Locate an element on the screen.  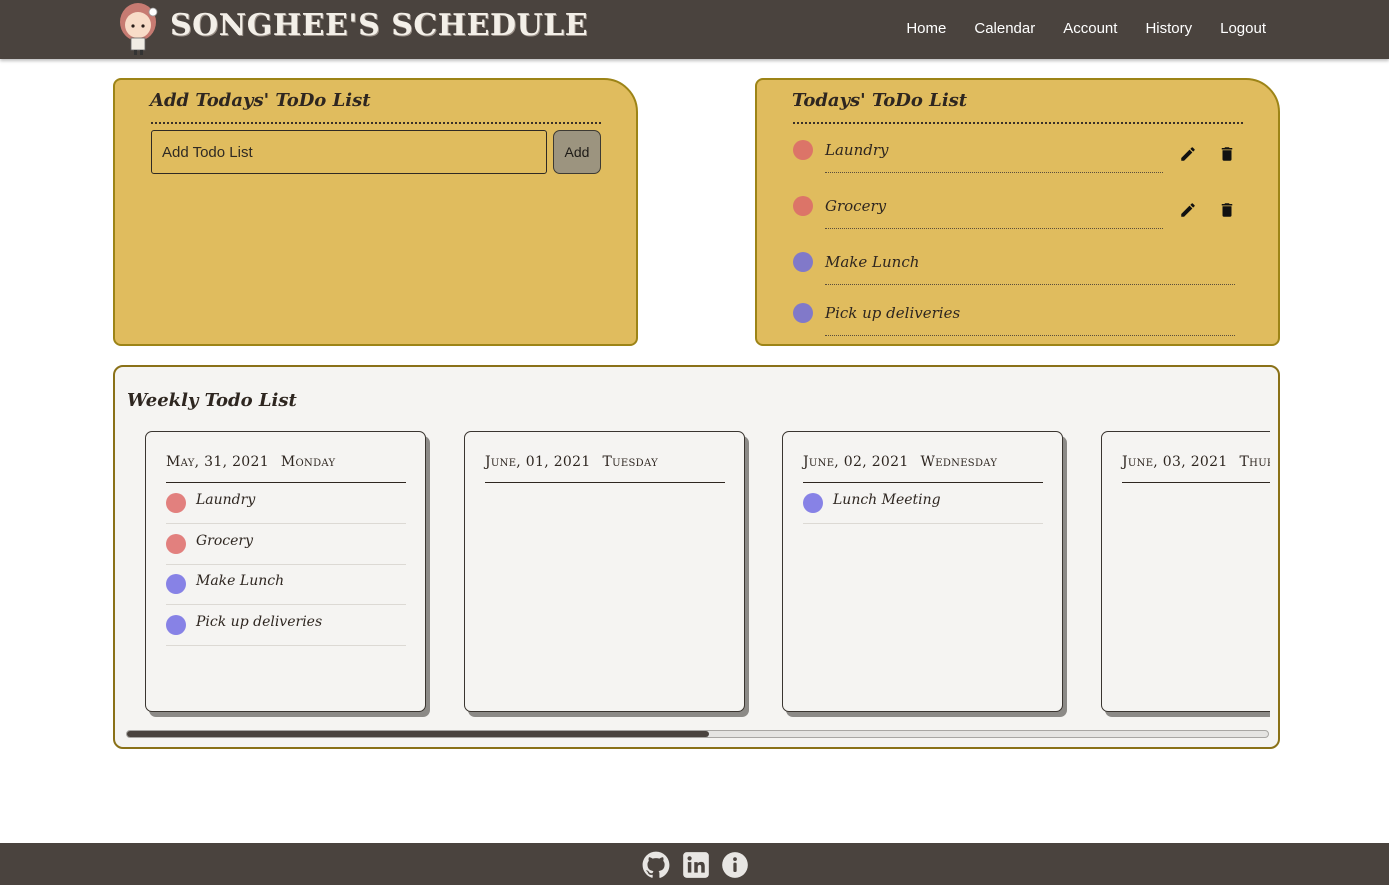
brand-title: SONGHEE'S SCHEDULE is located at coordinates (379, 25).